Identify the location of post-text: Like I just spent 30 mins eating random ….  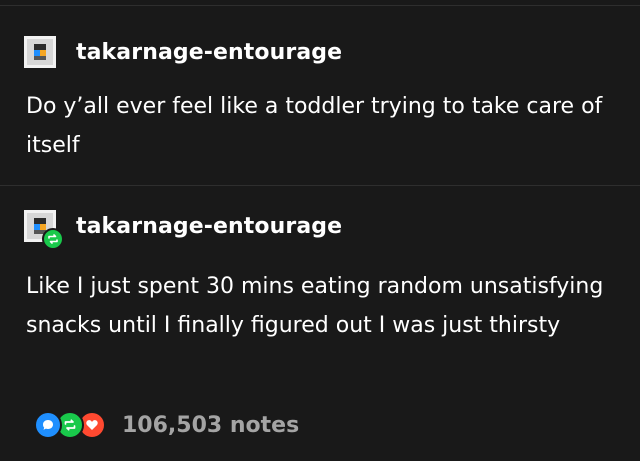
(315, 306).